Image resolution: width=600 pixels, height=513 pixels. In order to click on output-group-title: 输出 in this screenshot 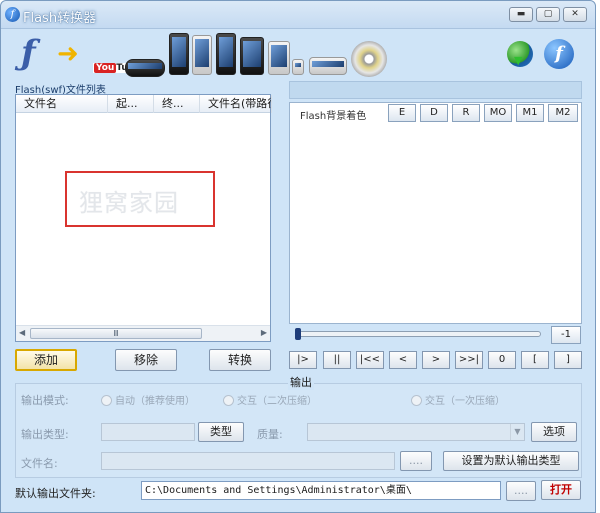, I will do `click(301, 382)`.